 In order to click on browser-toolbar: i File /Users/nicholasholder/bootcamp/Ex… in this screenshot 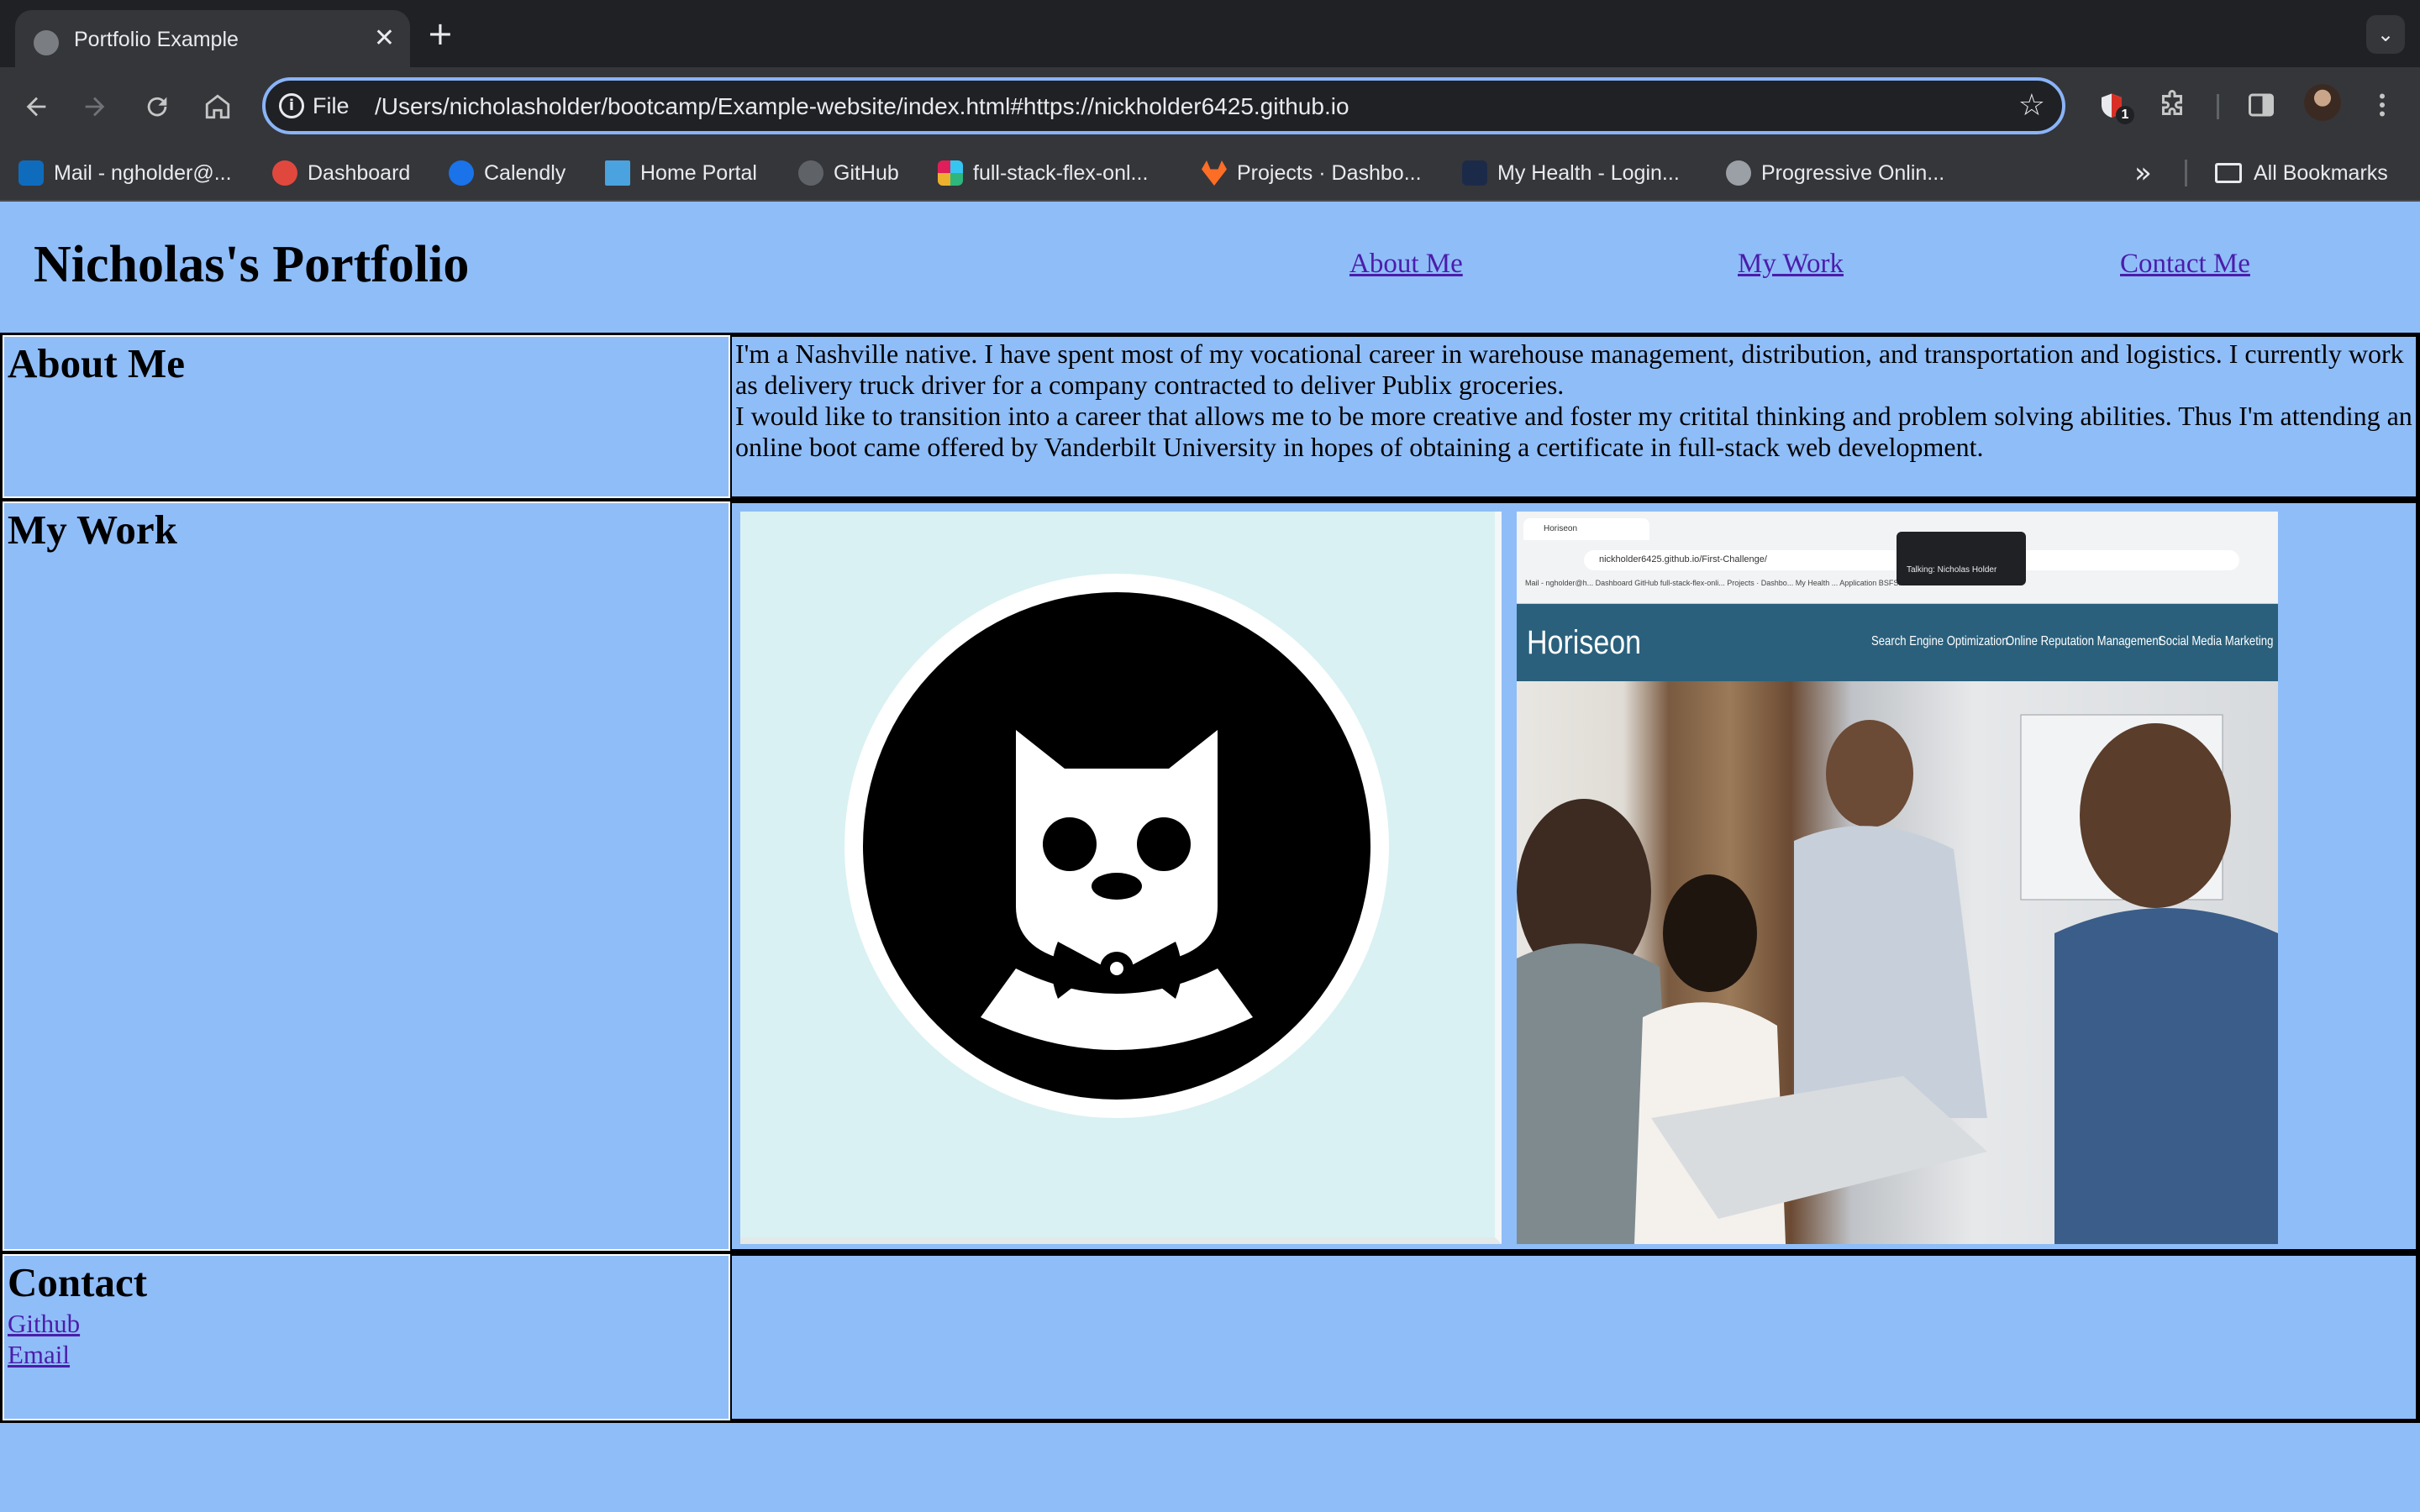, I will do `click(1210, 105)`.